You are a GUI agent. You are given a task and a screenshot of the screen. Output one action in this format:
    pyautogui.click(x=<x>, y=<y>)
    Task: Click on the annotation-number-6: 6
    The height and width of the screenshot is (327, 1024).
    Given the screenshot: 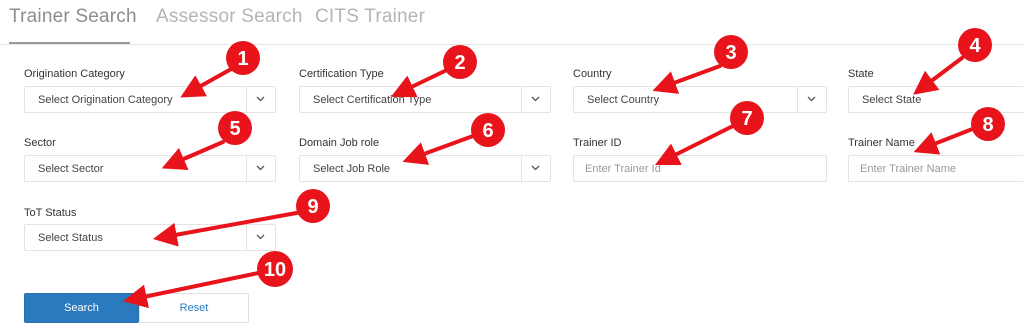 What is the action you would take?
    pyautogui.click(x=487, y=131)
    